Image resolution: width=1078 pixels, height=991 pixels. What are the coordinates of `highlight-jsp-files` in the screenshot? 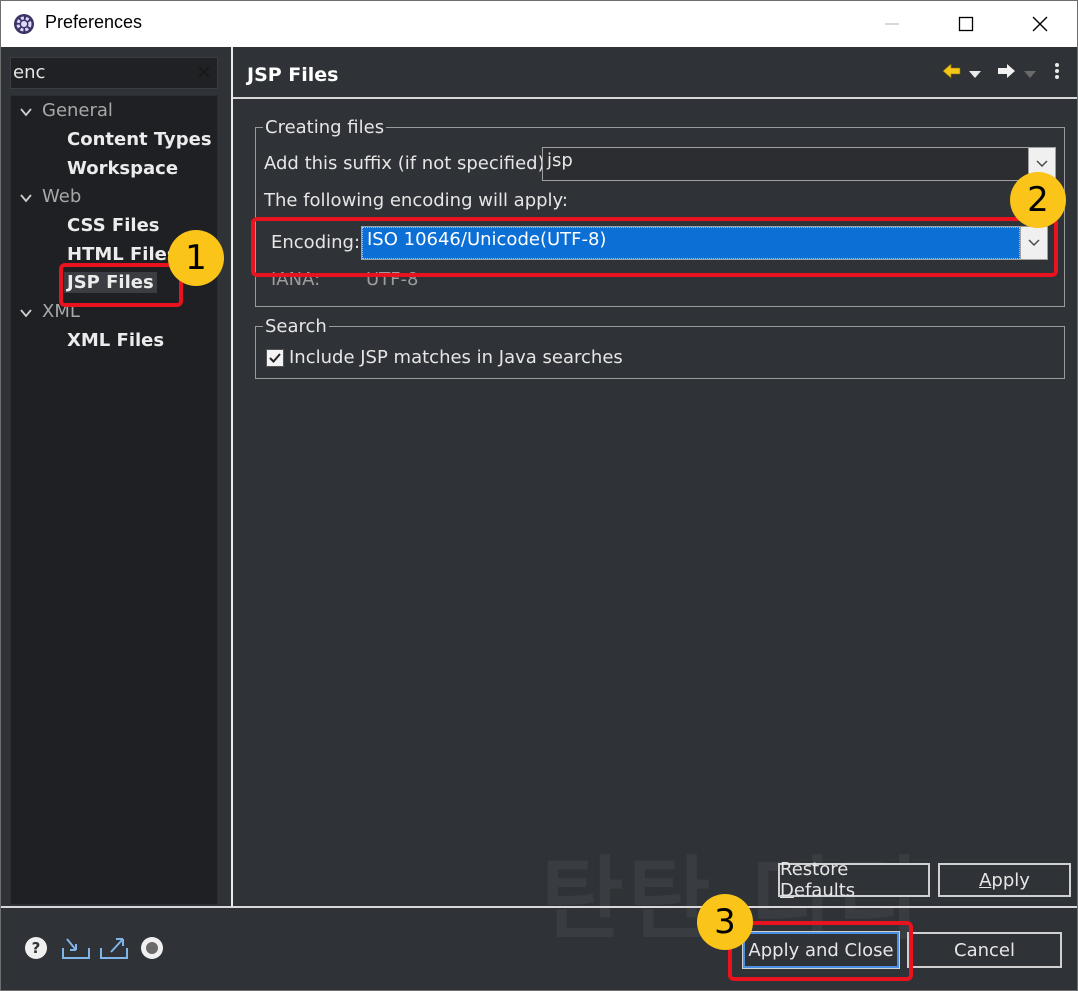 It's located at (121, 285).